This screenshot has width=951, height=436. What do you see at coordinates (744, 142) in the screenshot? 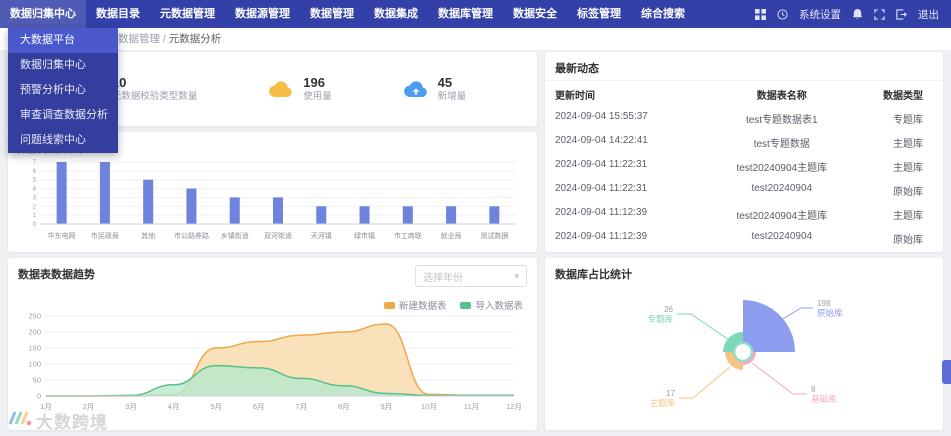
I see `table-row: 2024-09-04 14:22:41 test专题数据 主题库` at bounding box center [744, 142].